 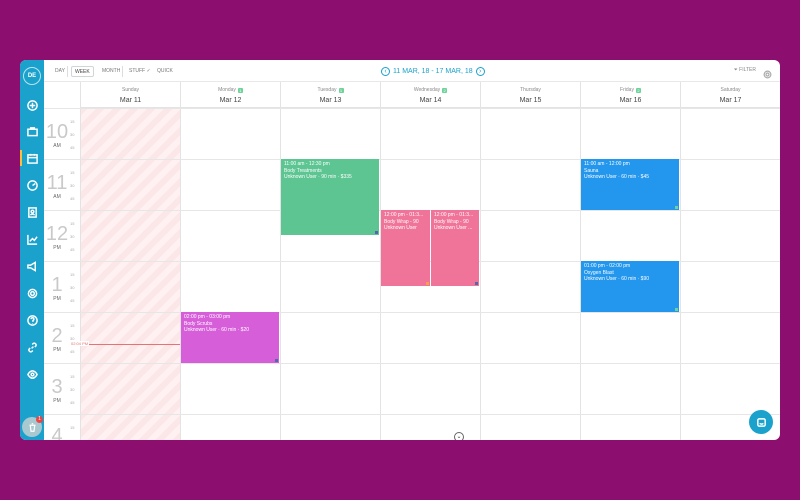 I want to click on hour-number: 3, so click(x=57, y=387).